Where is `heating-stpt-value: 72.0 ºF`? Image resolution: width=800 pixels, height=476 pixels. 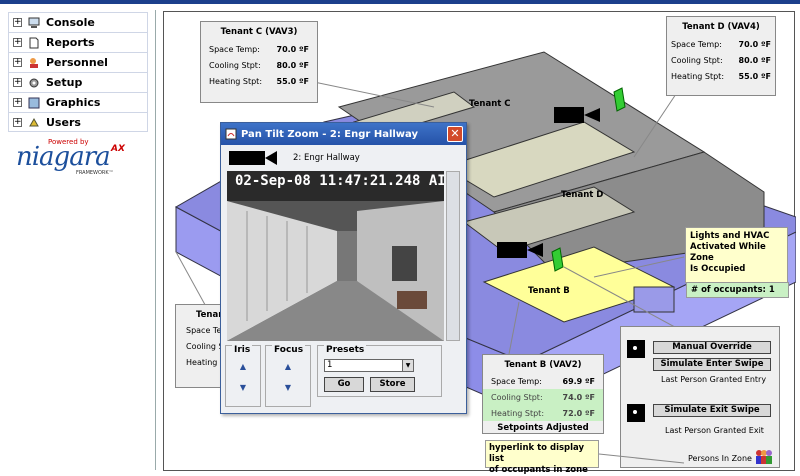
heating-stpt-value: 72.0 ºF is located at coordinates (579, 413).